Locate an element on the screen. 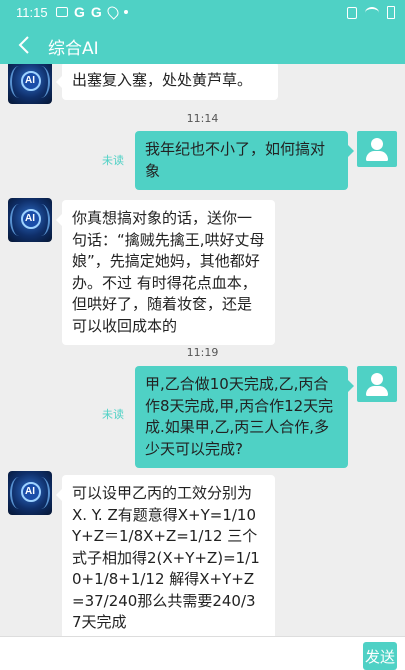  send-button: 发送 is located at coordinates (380, 656).